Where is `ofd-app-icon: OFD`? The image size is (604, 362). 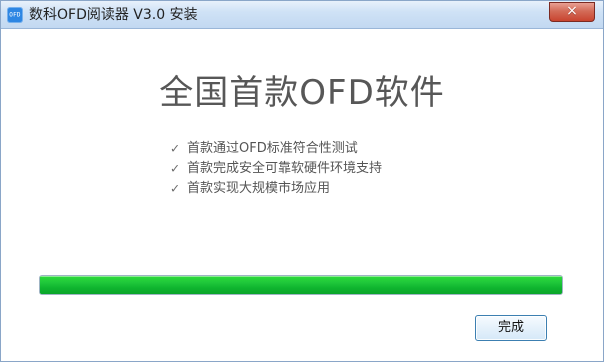 ofd-app-icon: OFD is located at coordinates (15, 15).